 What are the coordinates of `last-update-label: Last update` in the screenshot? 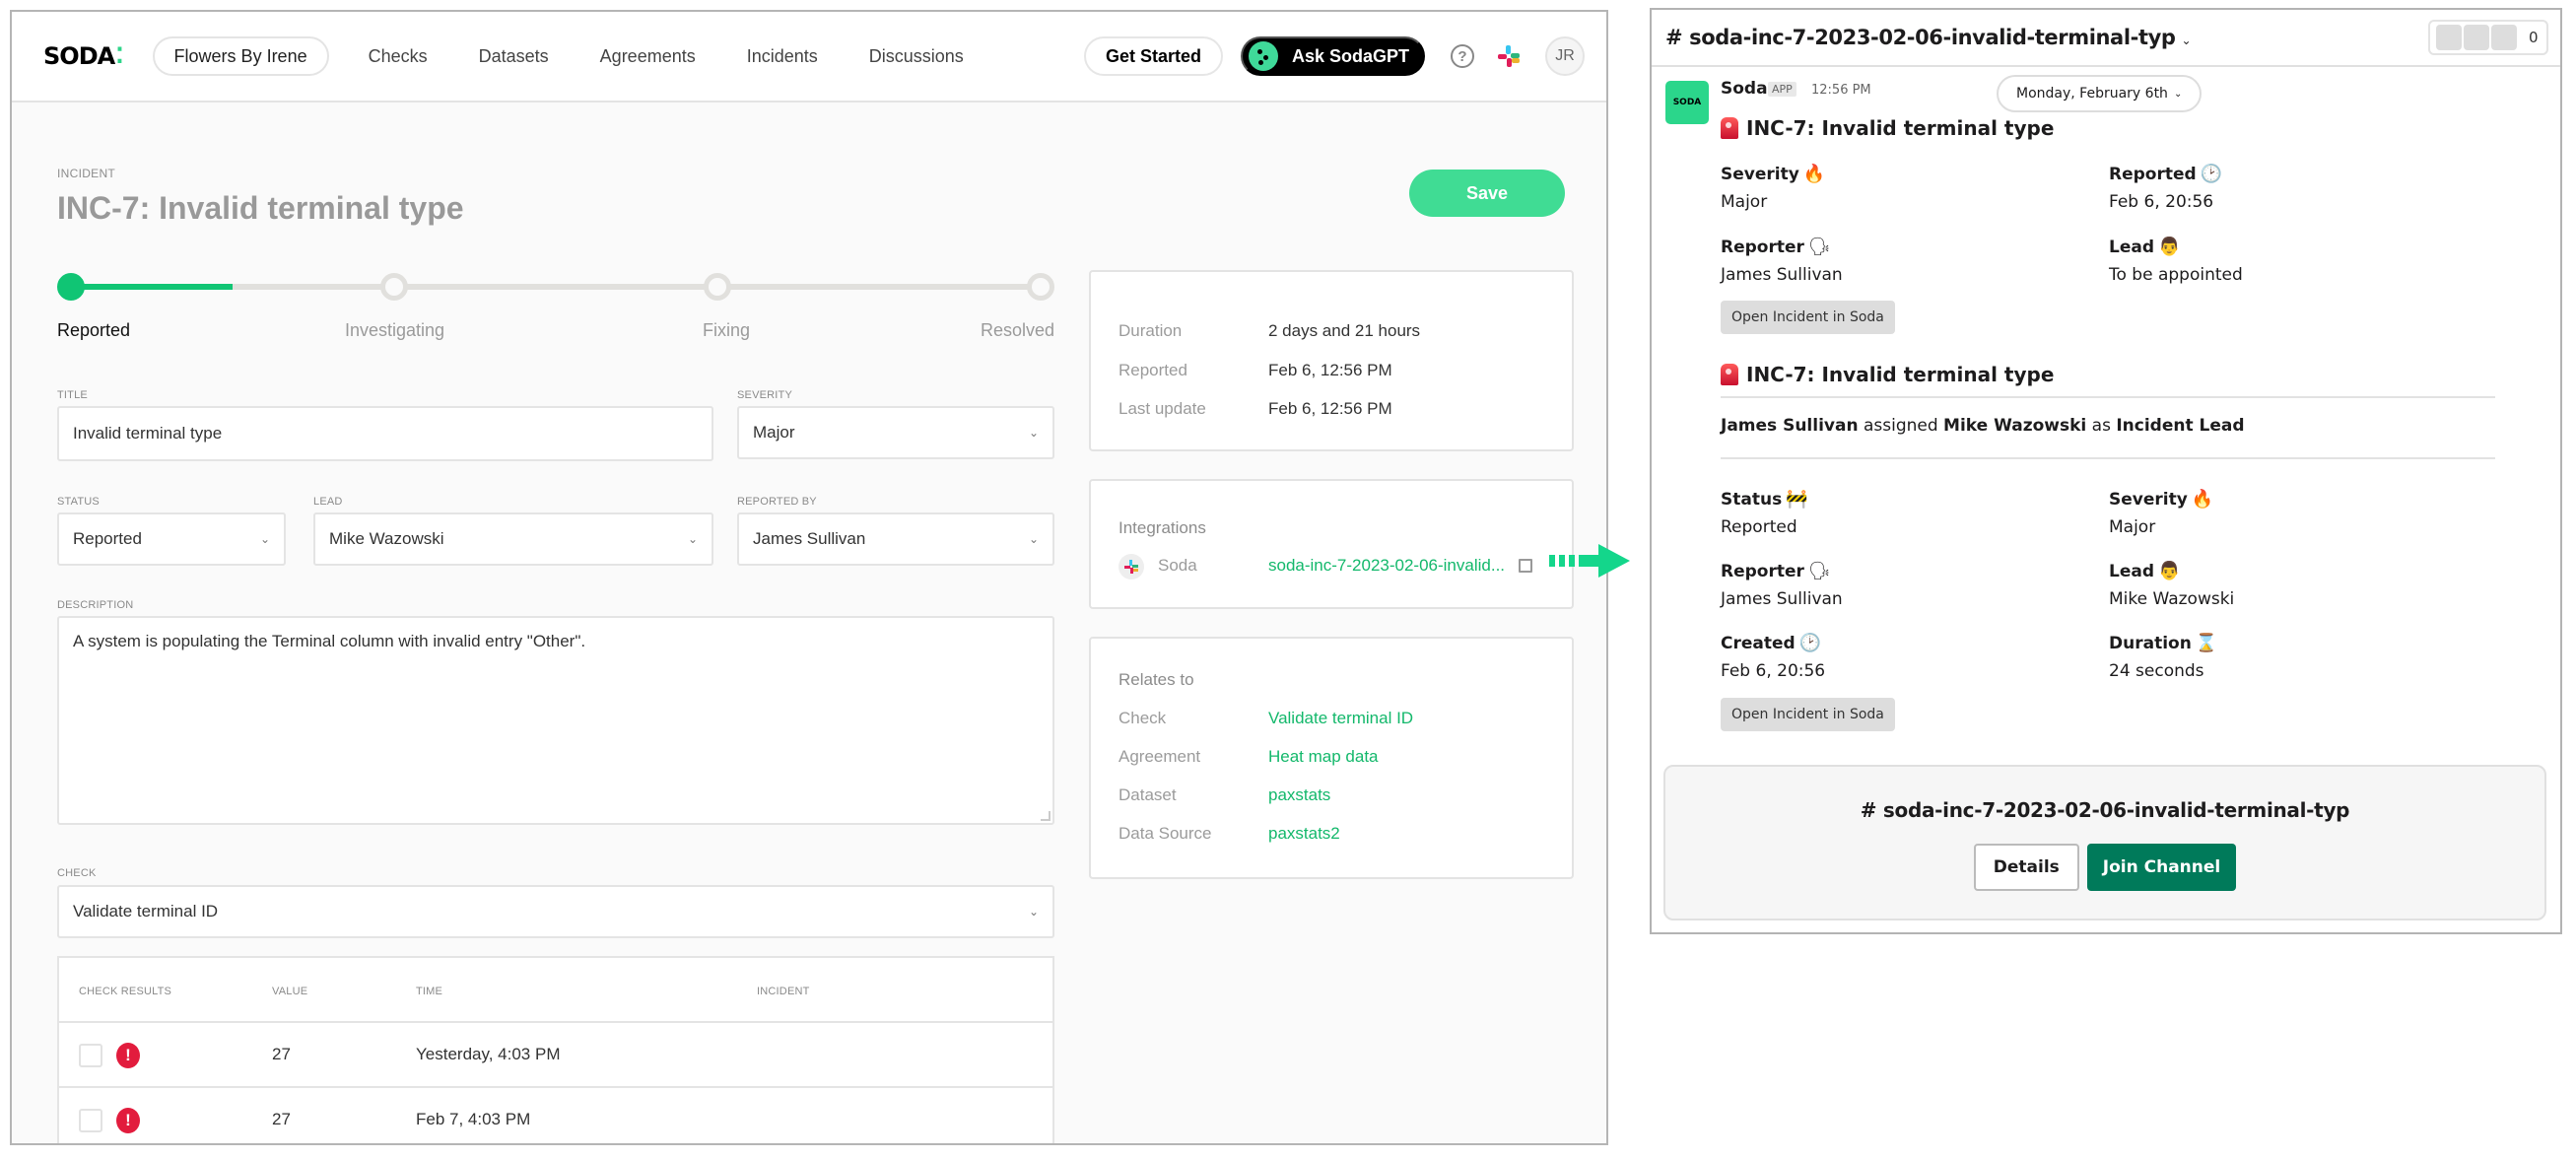 It's located at (1162, 408).